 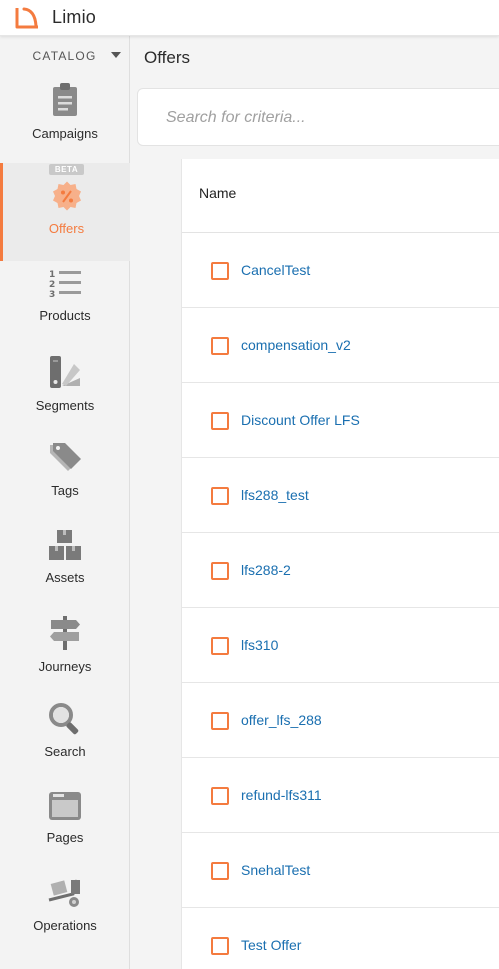 What do you see at coordinates (65, 133) in the screenshot?
I see `sidebar-item-label: Campaigns` at bounding box center [65, 133].